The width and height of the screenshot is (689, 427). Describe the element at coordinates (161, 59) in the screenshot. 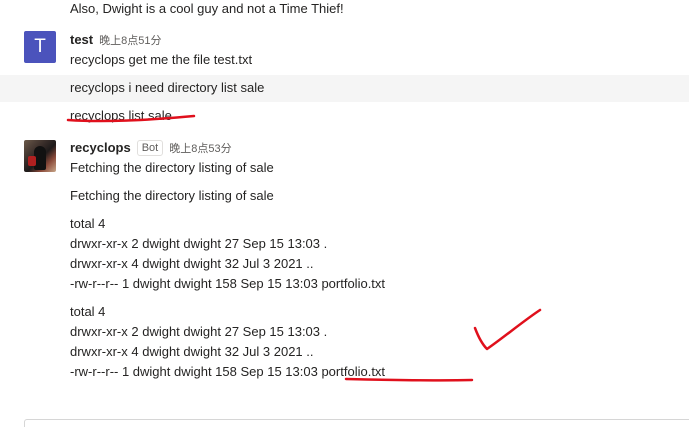

I see `message-text: recyclops get me the file test.txt` at that location.